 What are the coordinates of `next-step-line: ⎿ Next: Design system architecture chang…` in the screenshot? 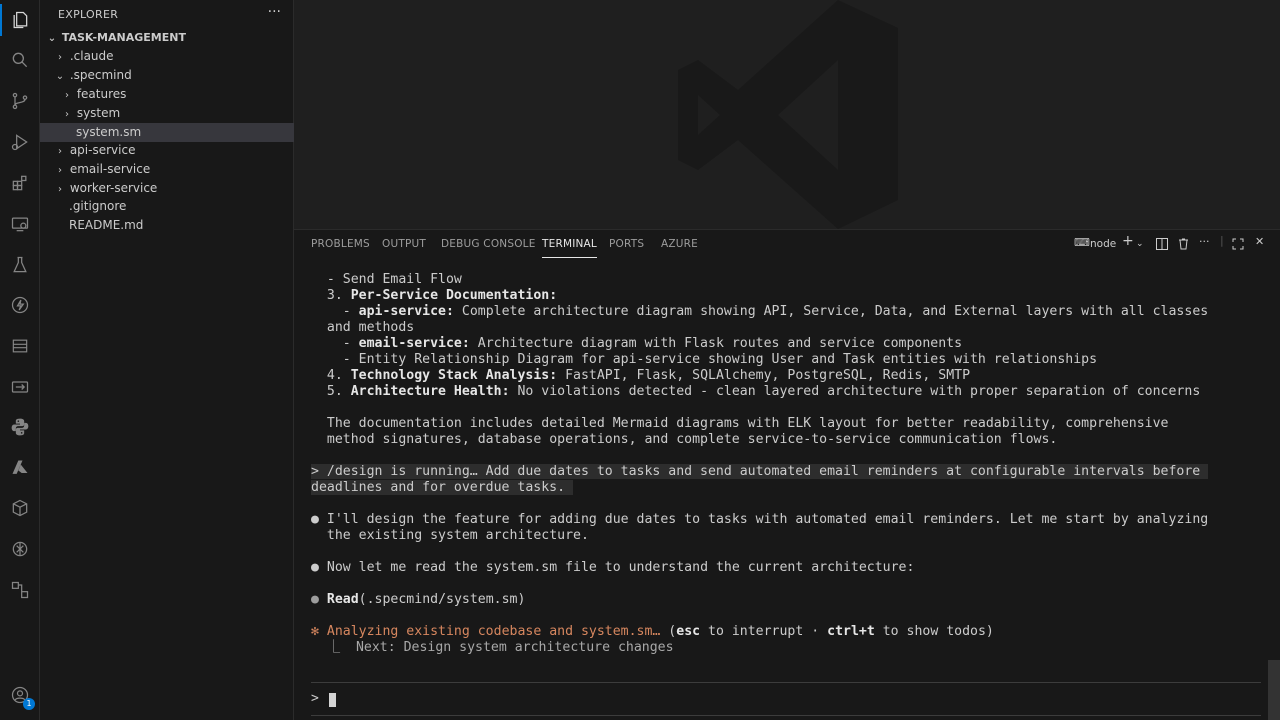 It's located at (492, 647).